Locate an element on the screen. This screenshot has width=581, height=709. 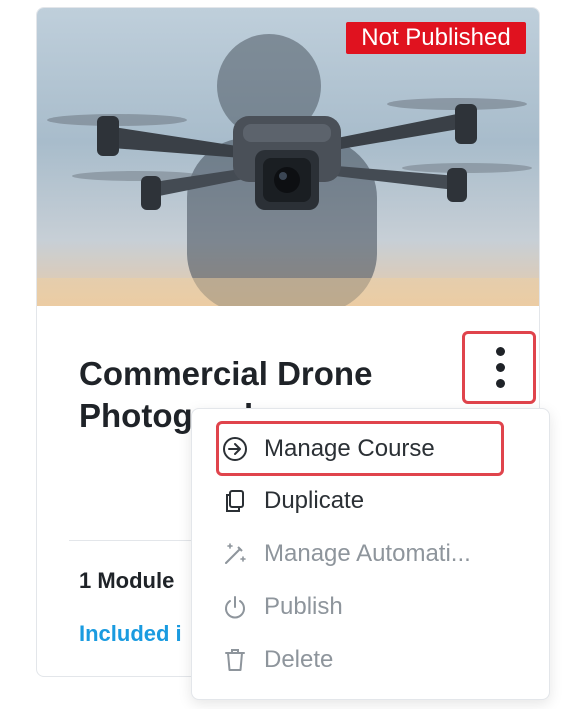
menu-item-publish: Publish is located at coordinates (281, 607).